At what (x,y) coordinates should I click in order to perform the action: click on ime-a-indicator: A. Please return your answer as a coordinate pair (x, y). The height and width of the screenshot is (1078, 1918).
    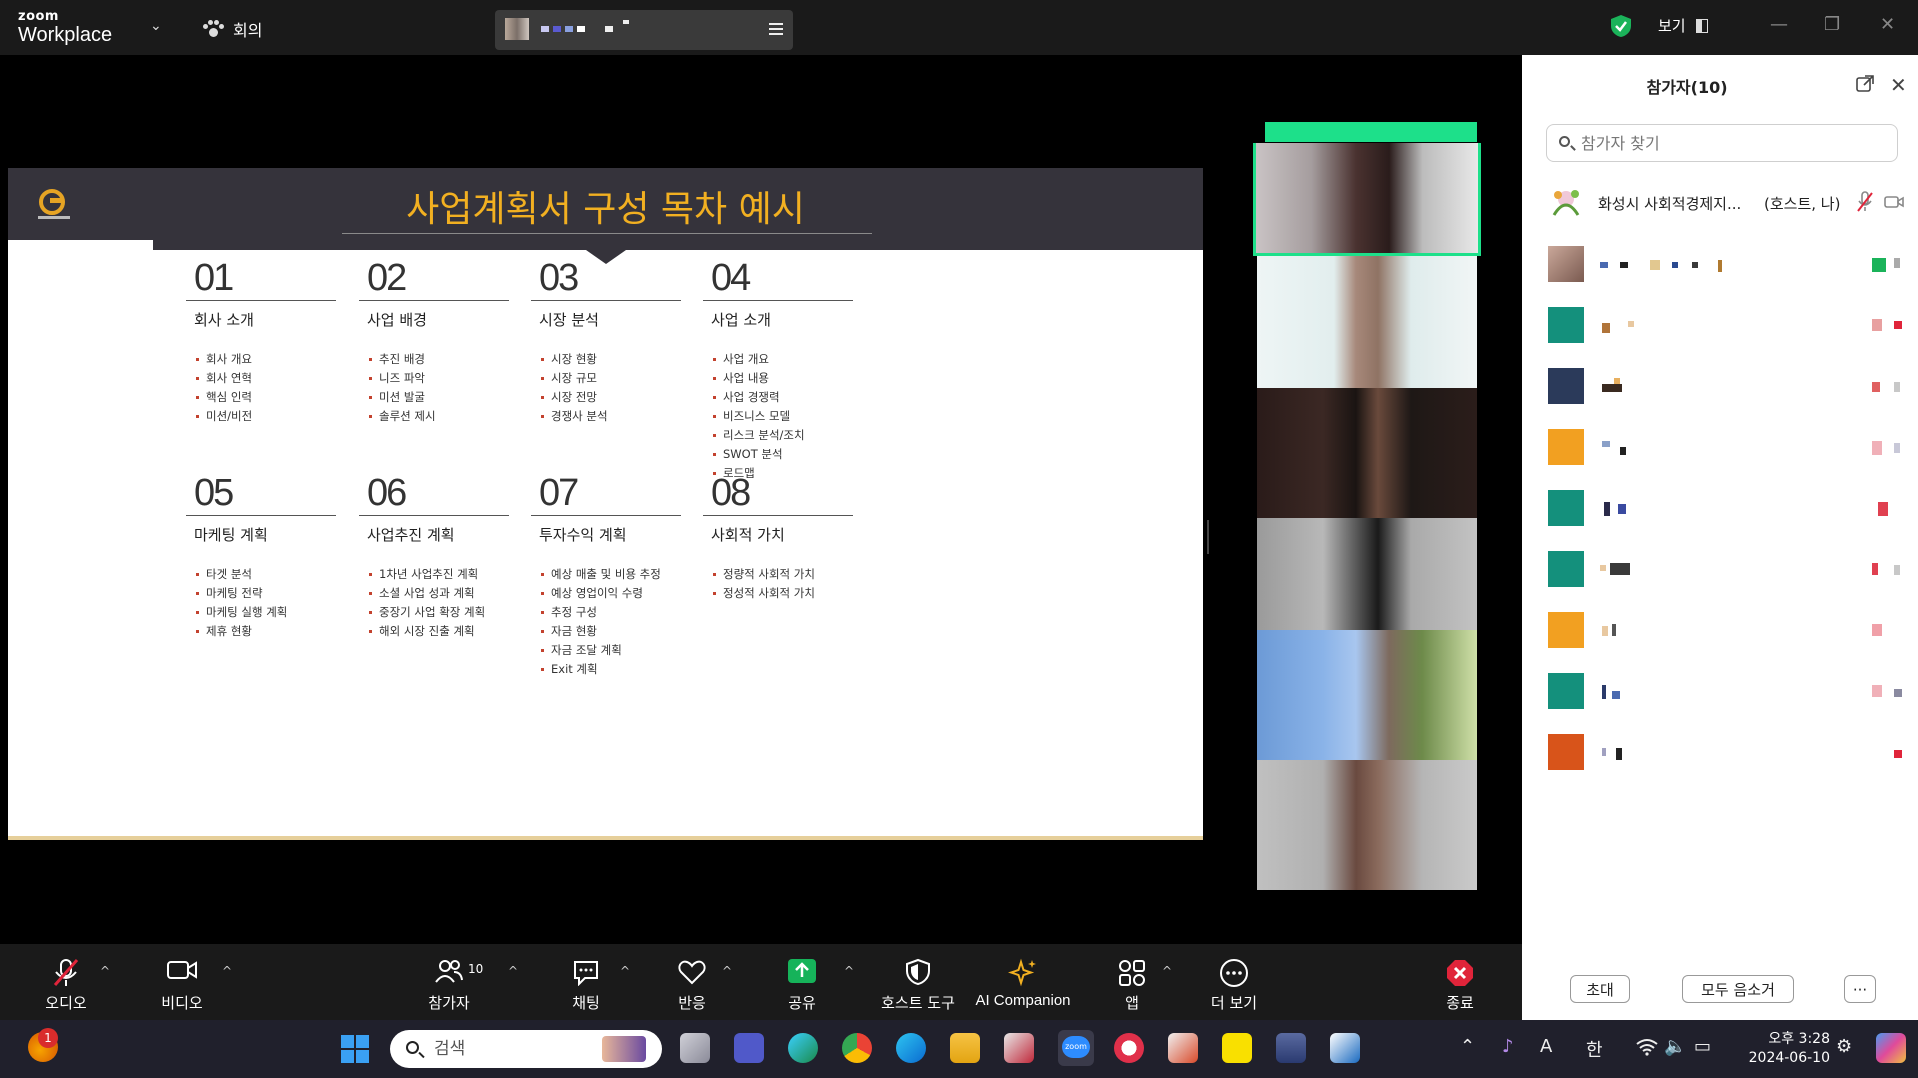
    Looking at the image, I should click on (1546, 1046).